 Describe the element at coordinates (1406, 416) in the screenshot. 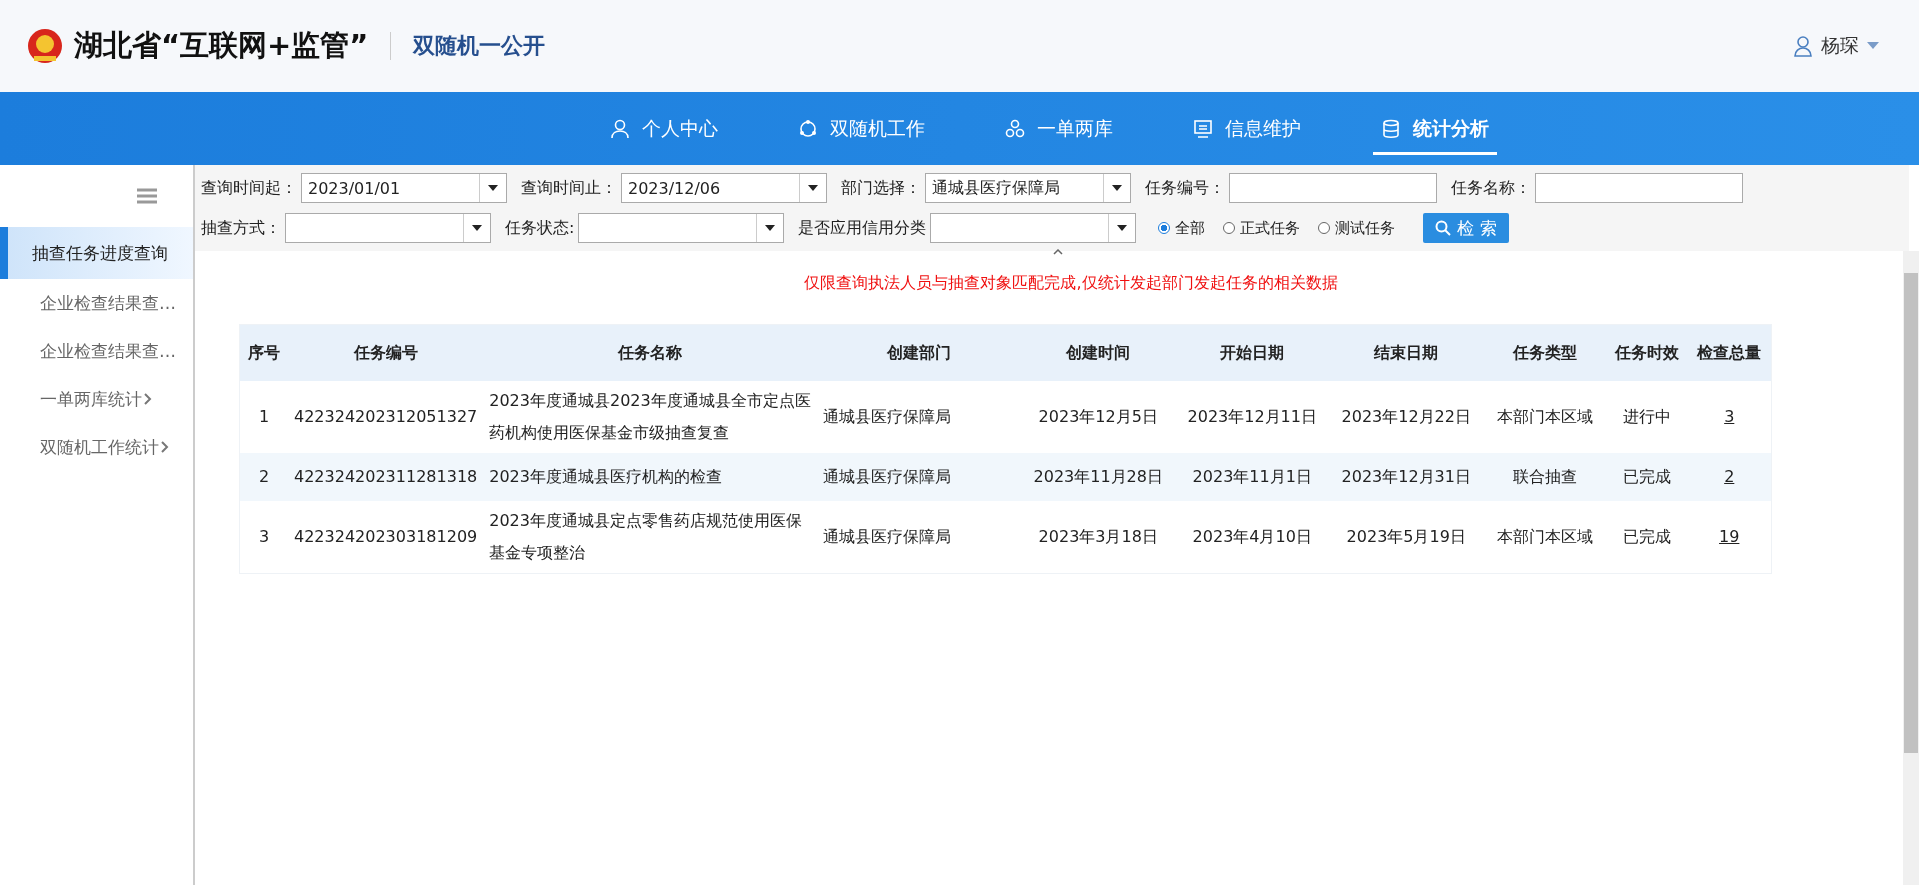

I see `end-date-cell: 2023年12月22日` at that location.